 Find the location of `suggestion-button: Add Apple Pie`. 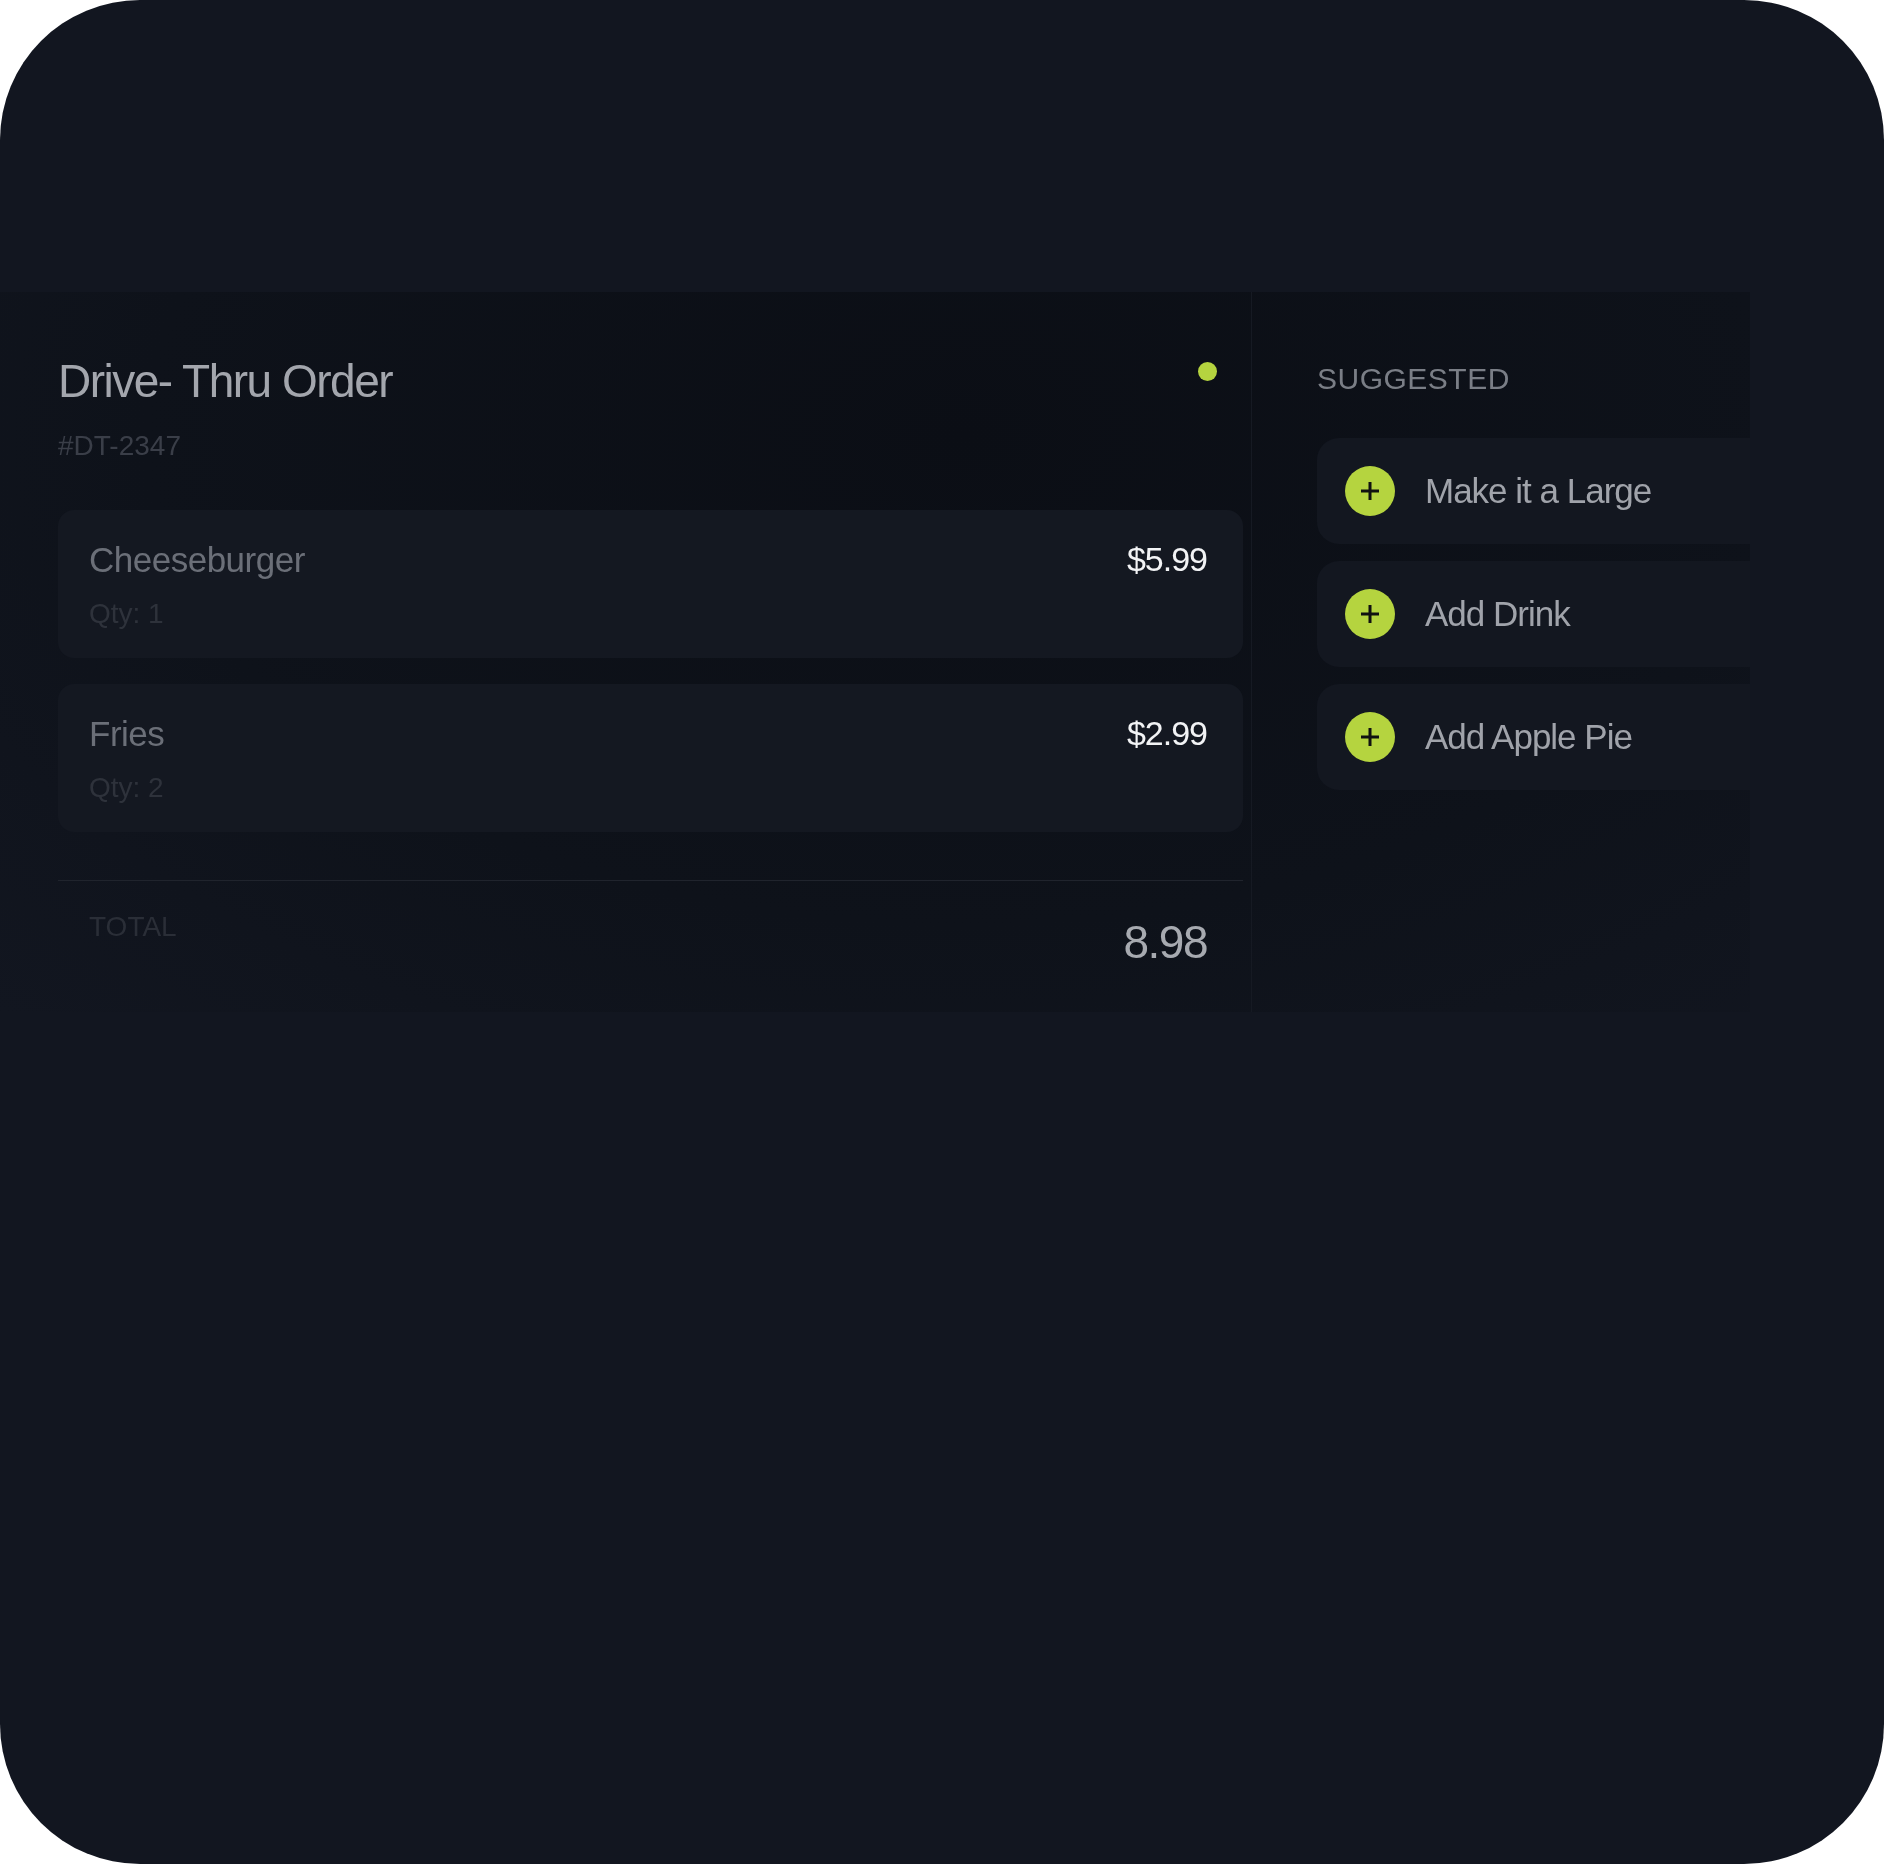

suggestion-button: Add Apple Pie is located at coordinates (1533, 737).